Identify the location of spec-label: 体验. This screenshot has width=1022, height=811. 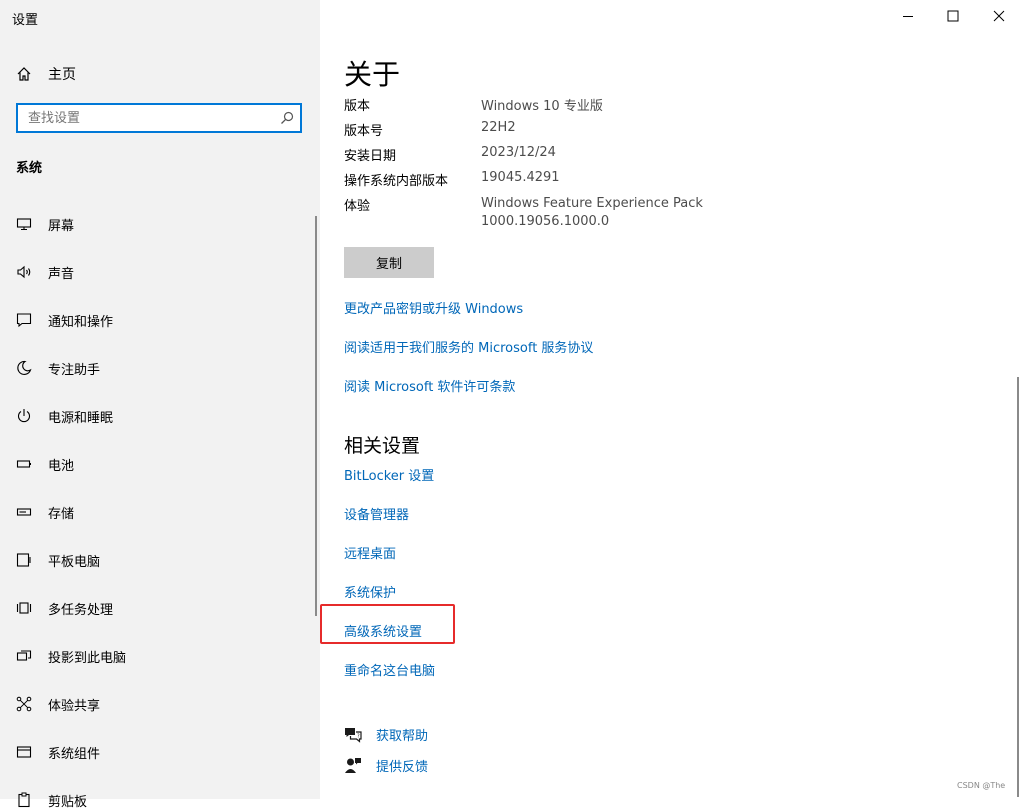
(357, 206).